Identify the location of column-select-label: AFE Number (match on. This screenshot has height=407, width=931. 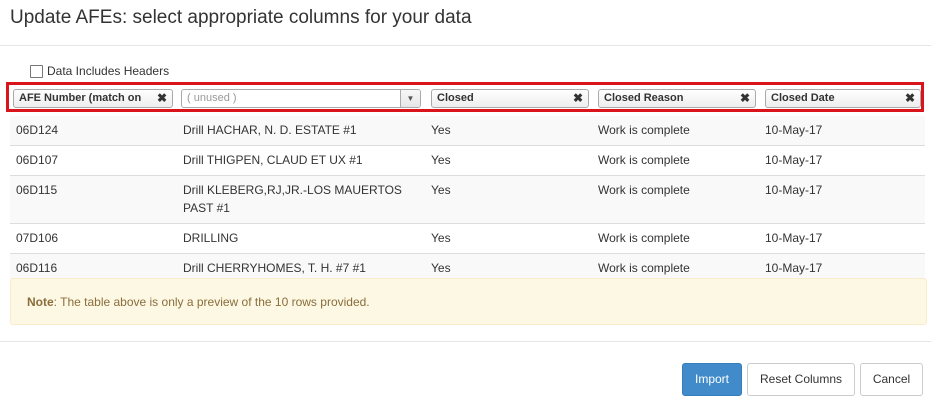
(80, 98).